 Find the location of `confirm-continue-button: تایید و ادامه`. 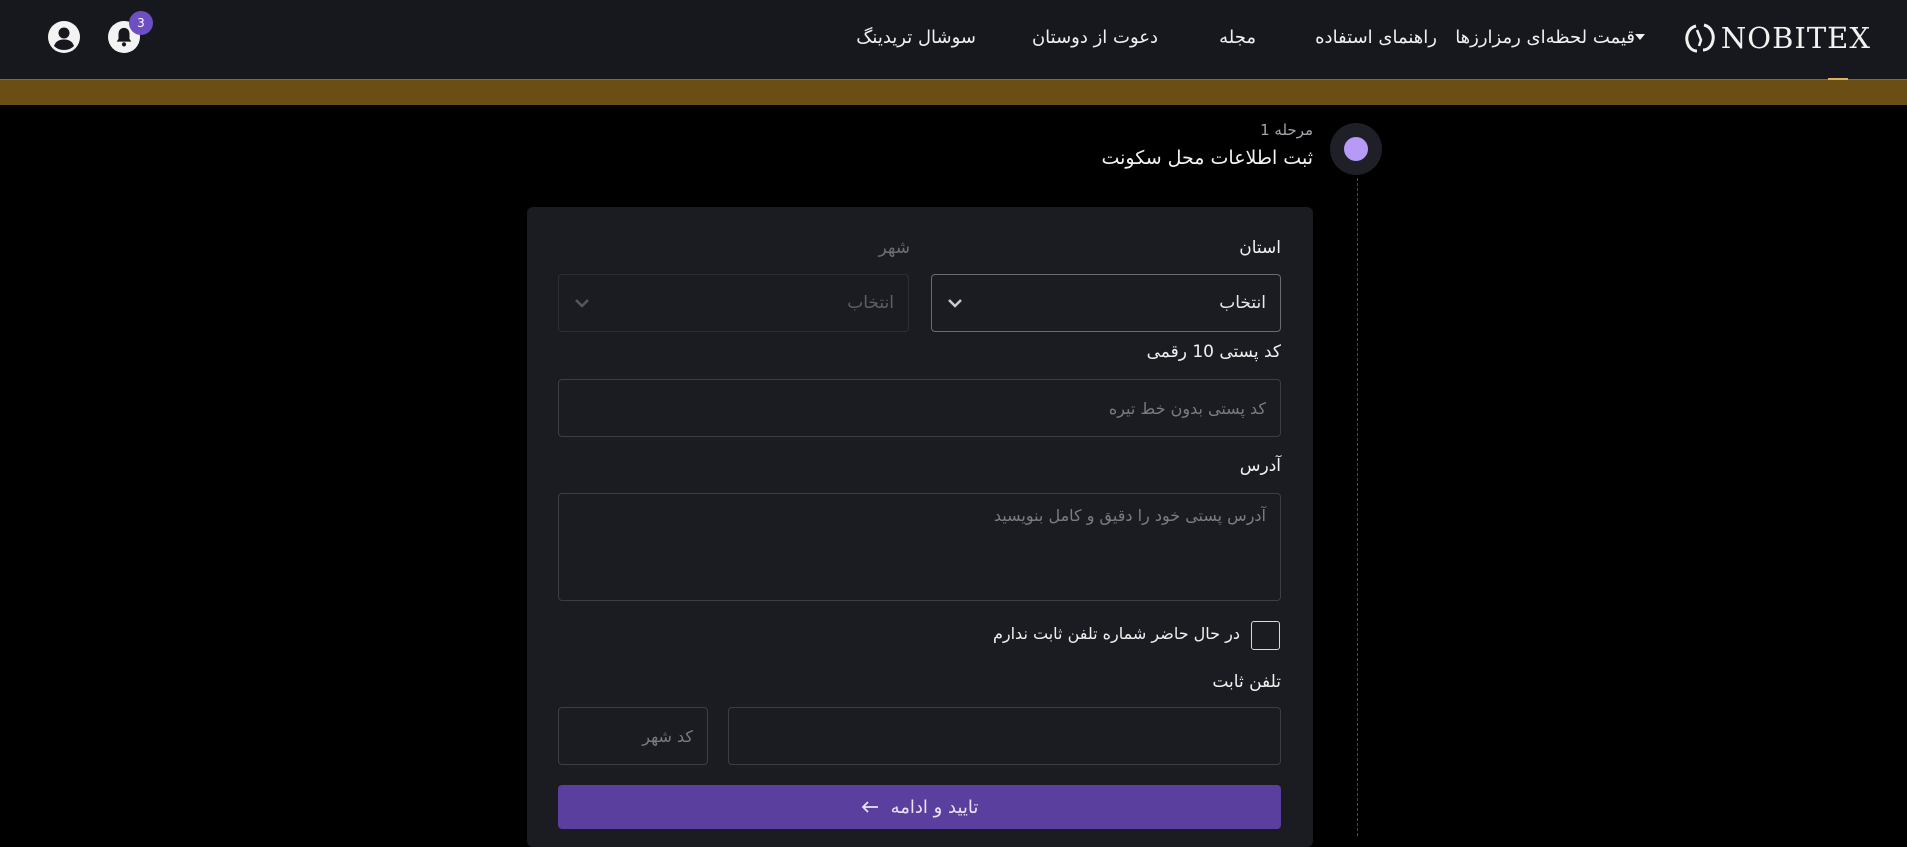

confirm-continue-button: تایید و ادامه is located at coordinates (919, 807).